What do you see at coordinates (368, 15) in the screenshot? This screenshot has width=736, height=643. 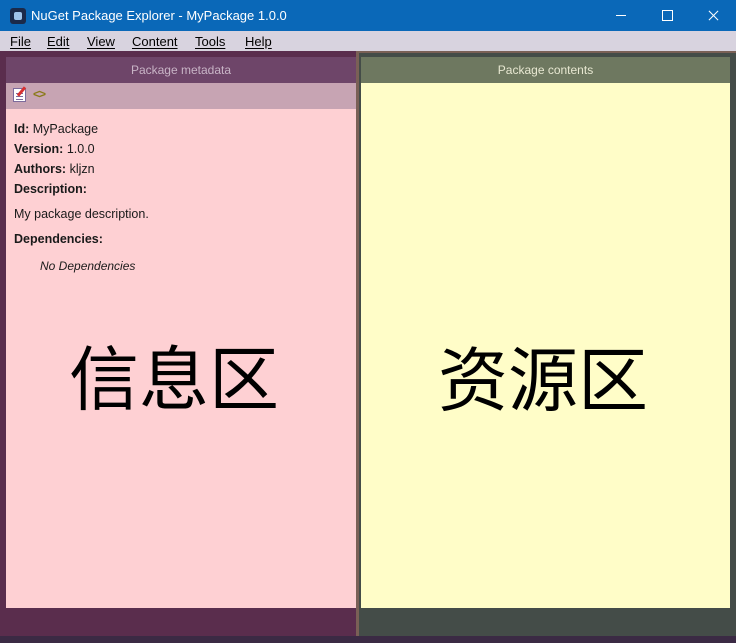 I see `title-bar: NuGet Package Explorer - MyPackage 1.0.0` at bounding box center [368, 15].